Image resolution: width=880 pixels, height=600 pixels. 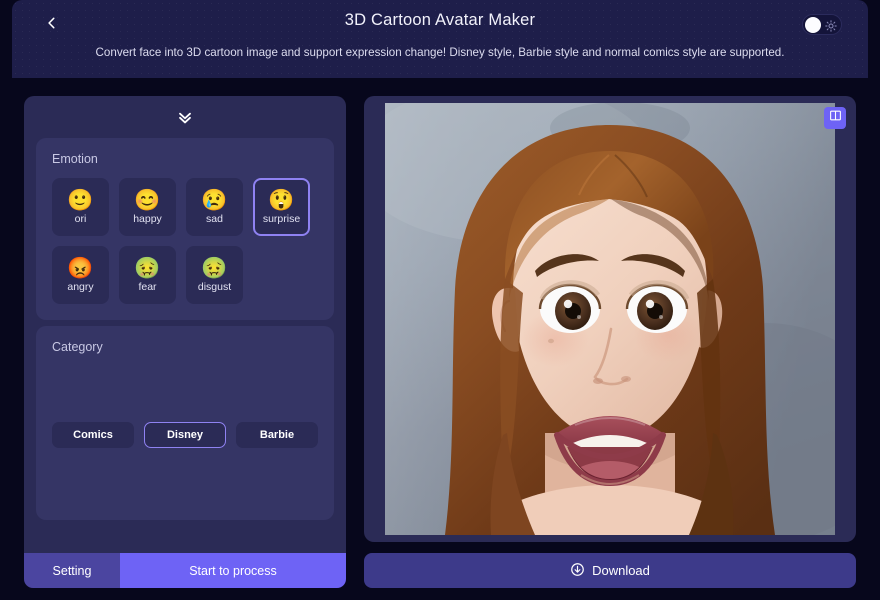 I want to click on compare-toggle-button, so click(x=835, y=118).